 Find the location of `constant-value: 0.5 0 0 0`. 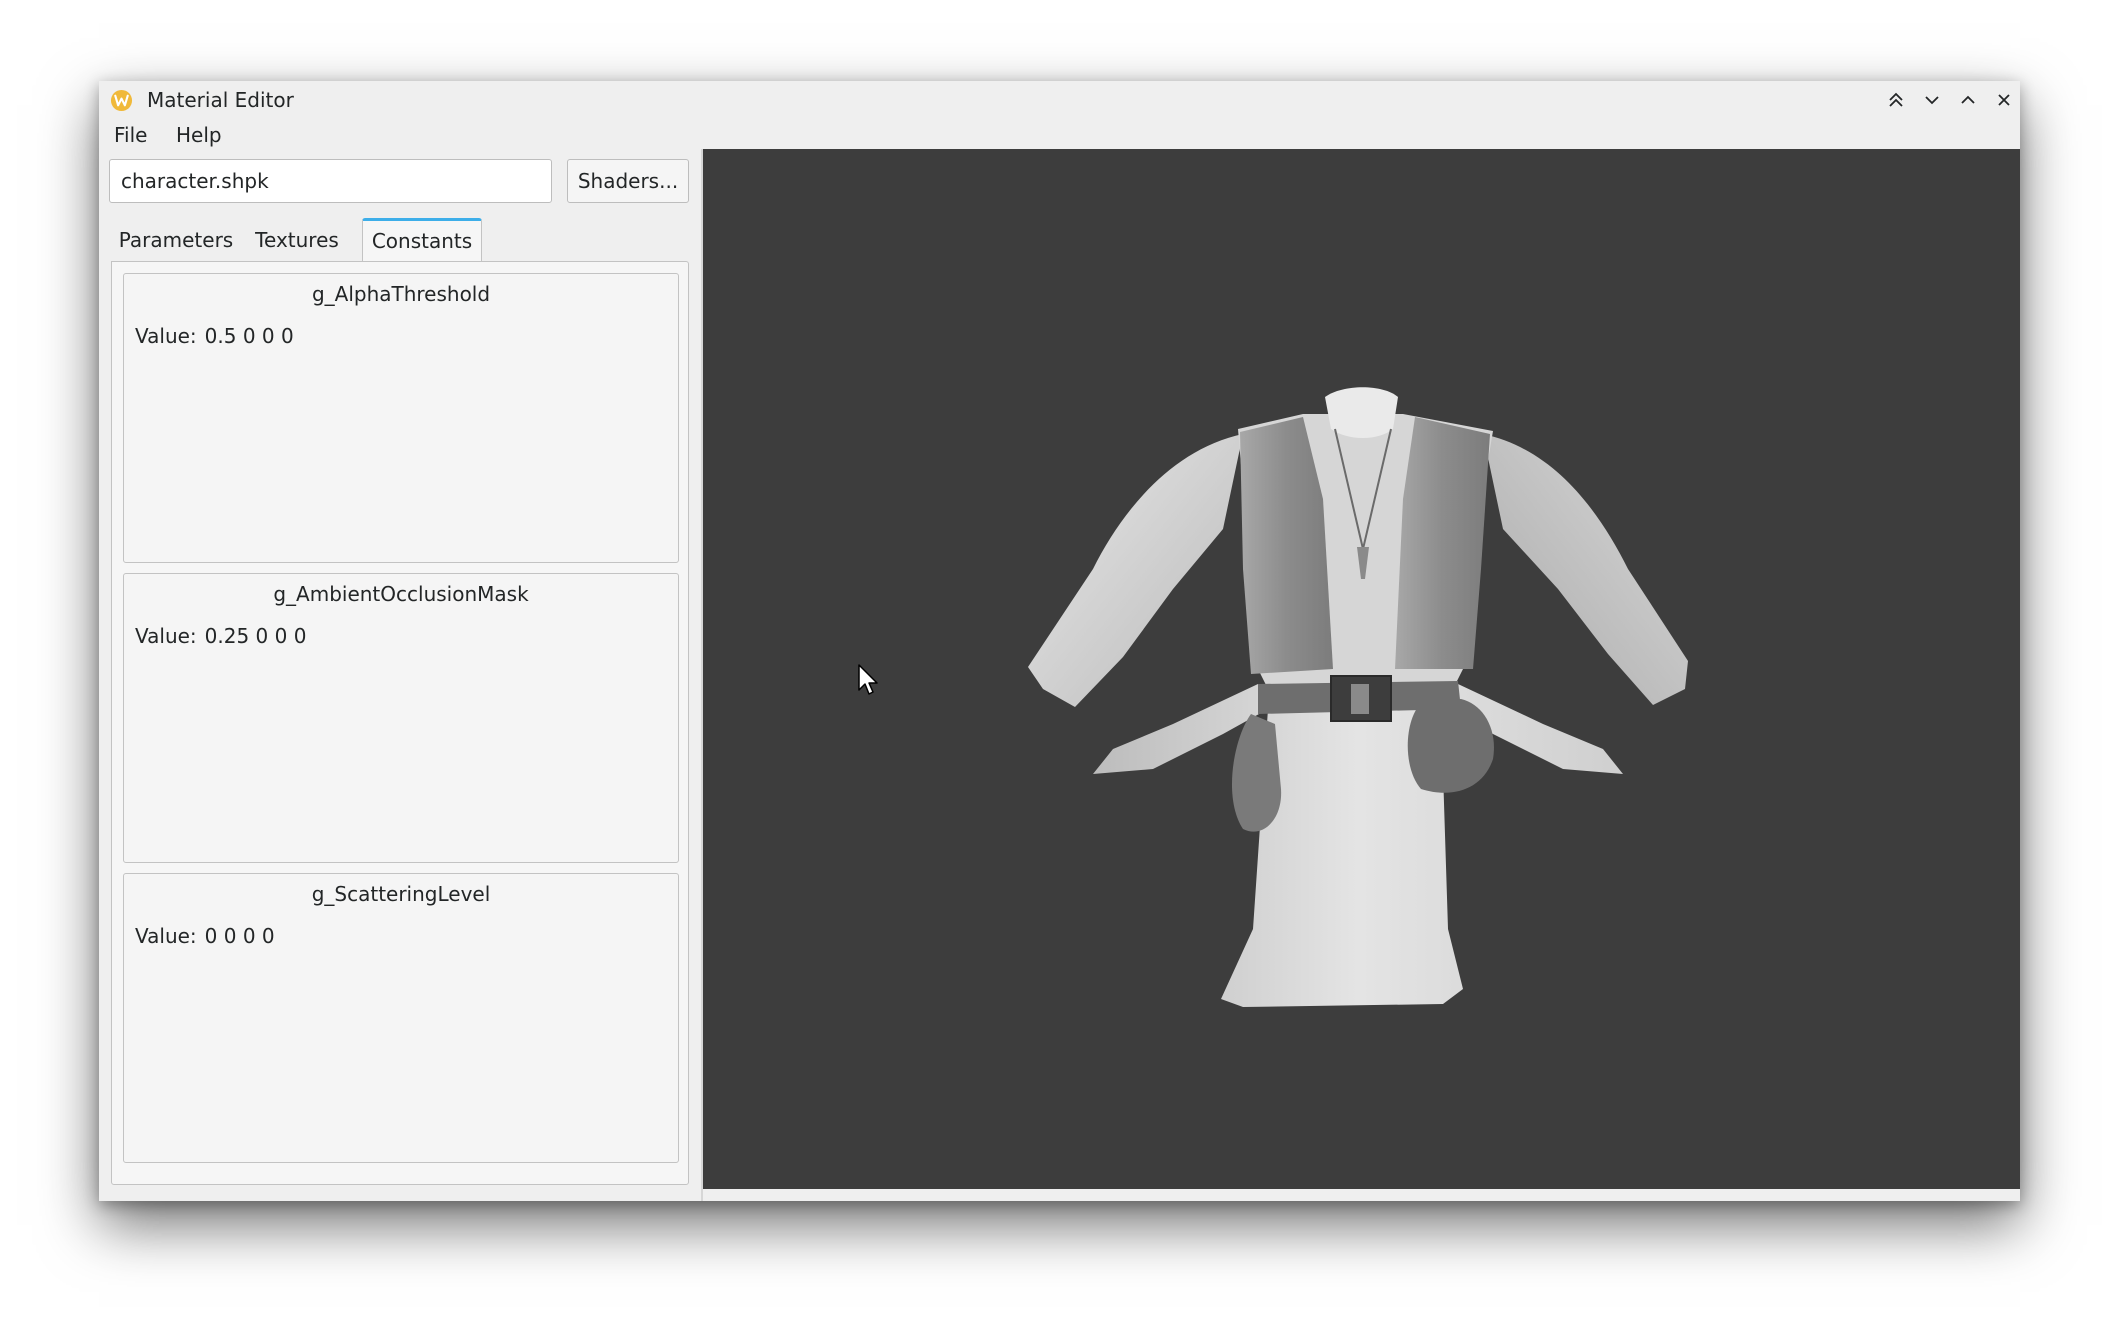

constant-value: 0.5 0 0 0 is located at coordinates (249, 336).